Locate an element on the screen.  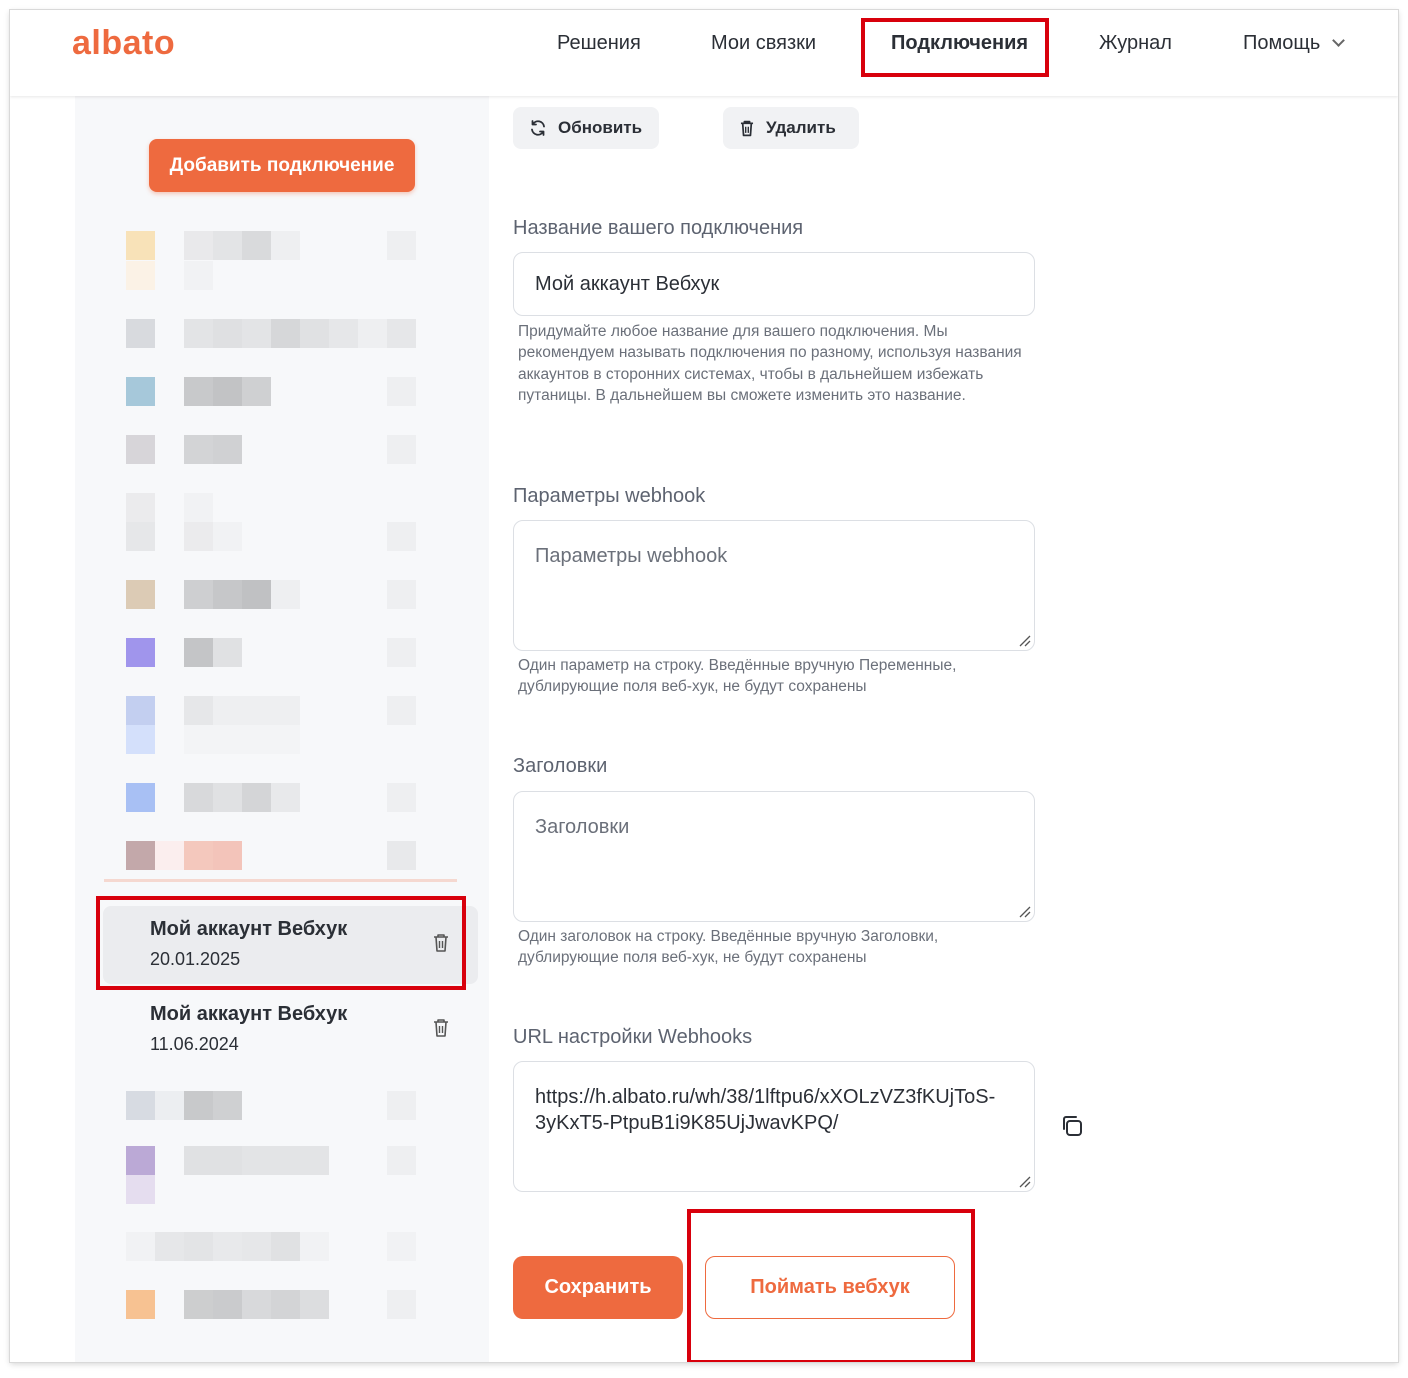
delete-button: Удалить is located at coordinates (791, 128).